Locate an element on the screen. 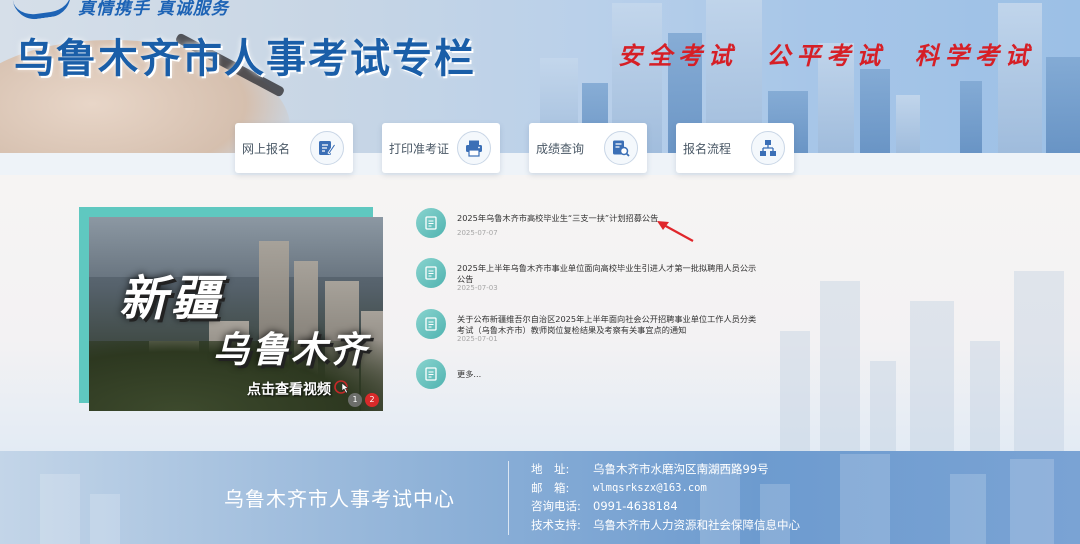 The image size is (1080, 544). motto-item: 安全考试 is located at coordinates (678, 55).